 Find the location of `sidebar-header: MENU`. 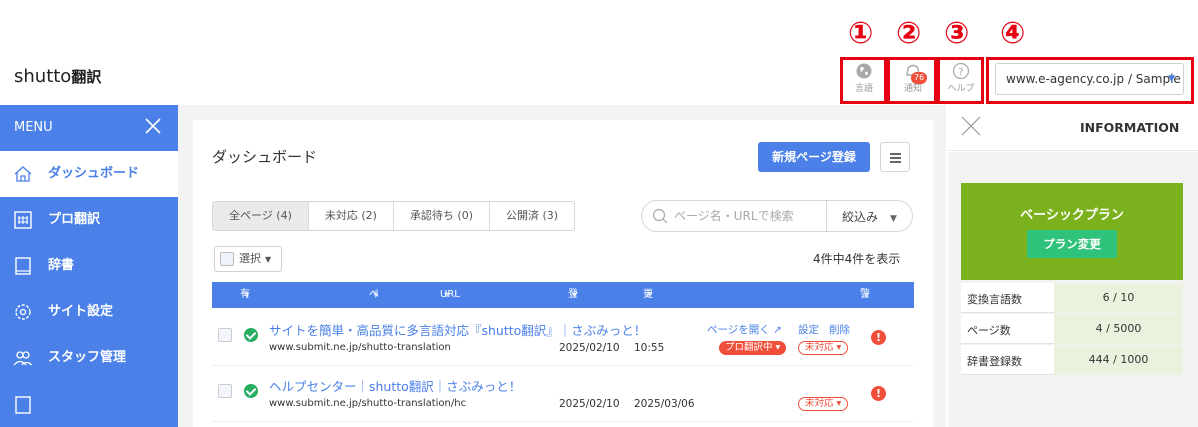

sidebar-header: MENU is located at coordinates (89, 128).